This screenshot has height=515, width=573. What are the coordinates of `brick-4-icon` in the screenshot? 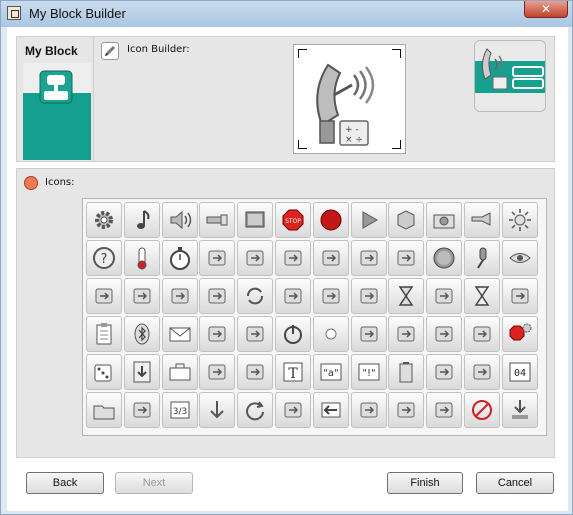 It's located at (217, 296).